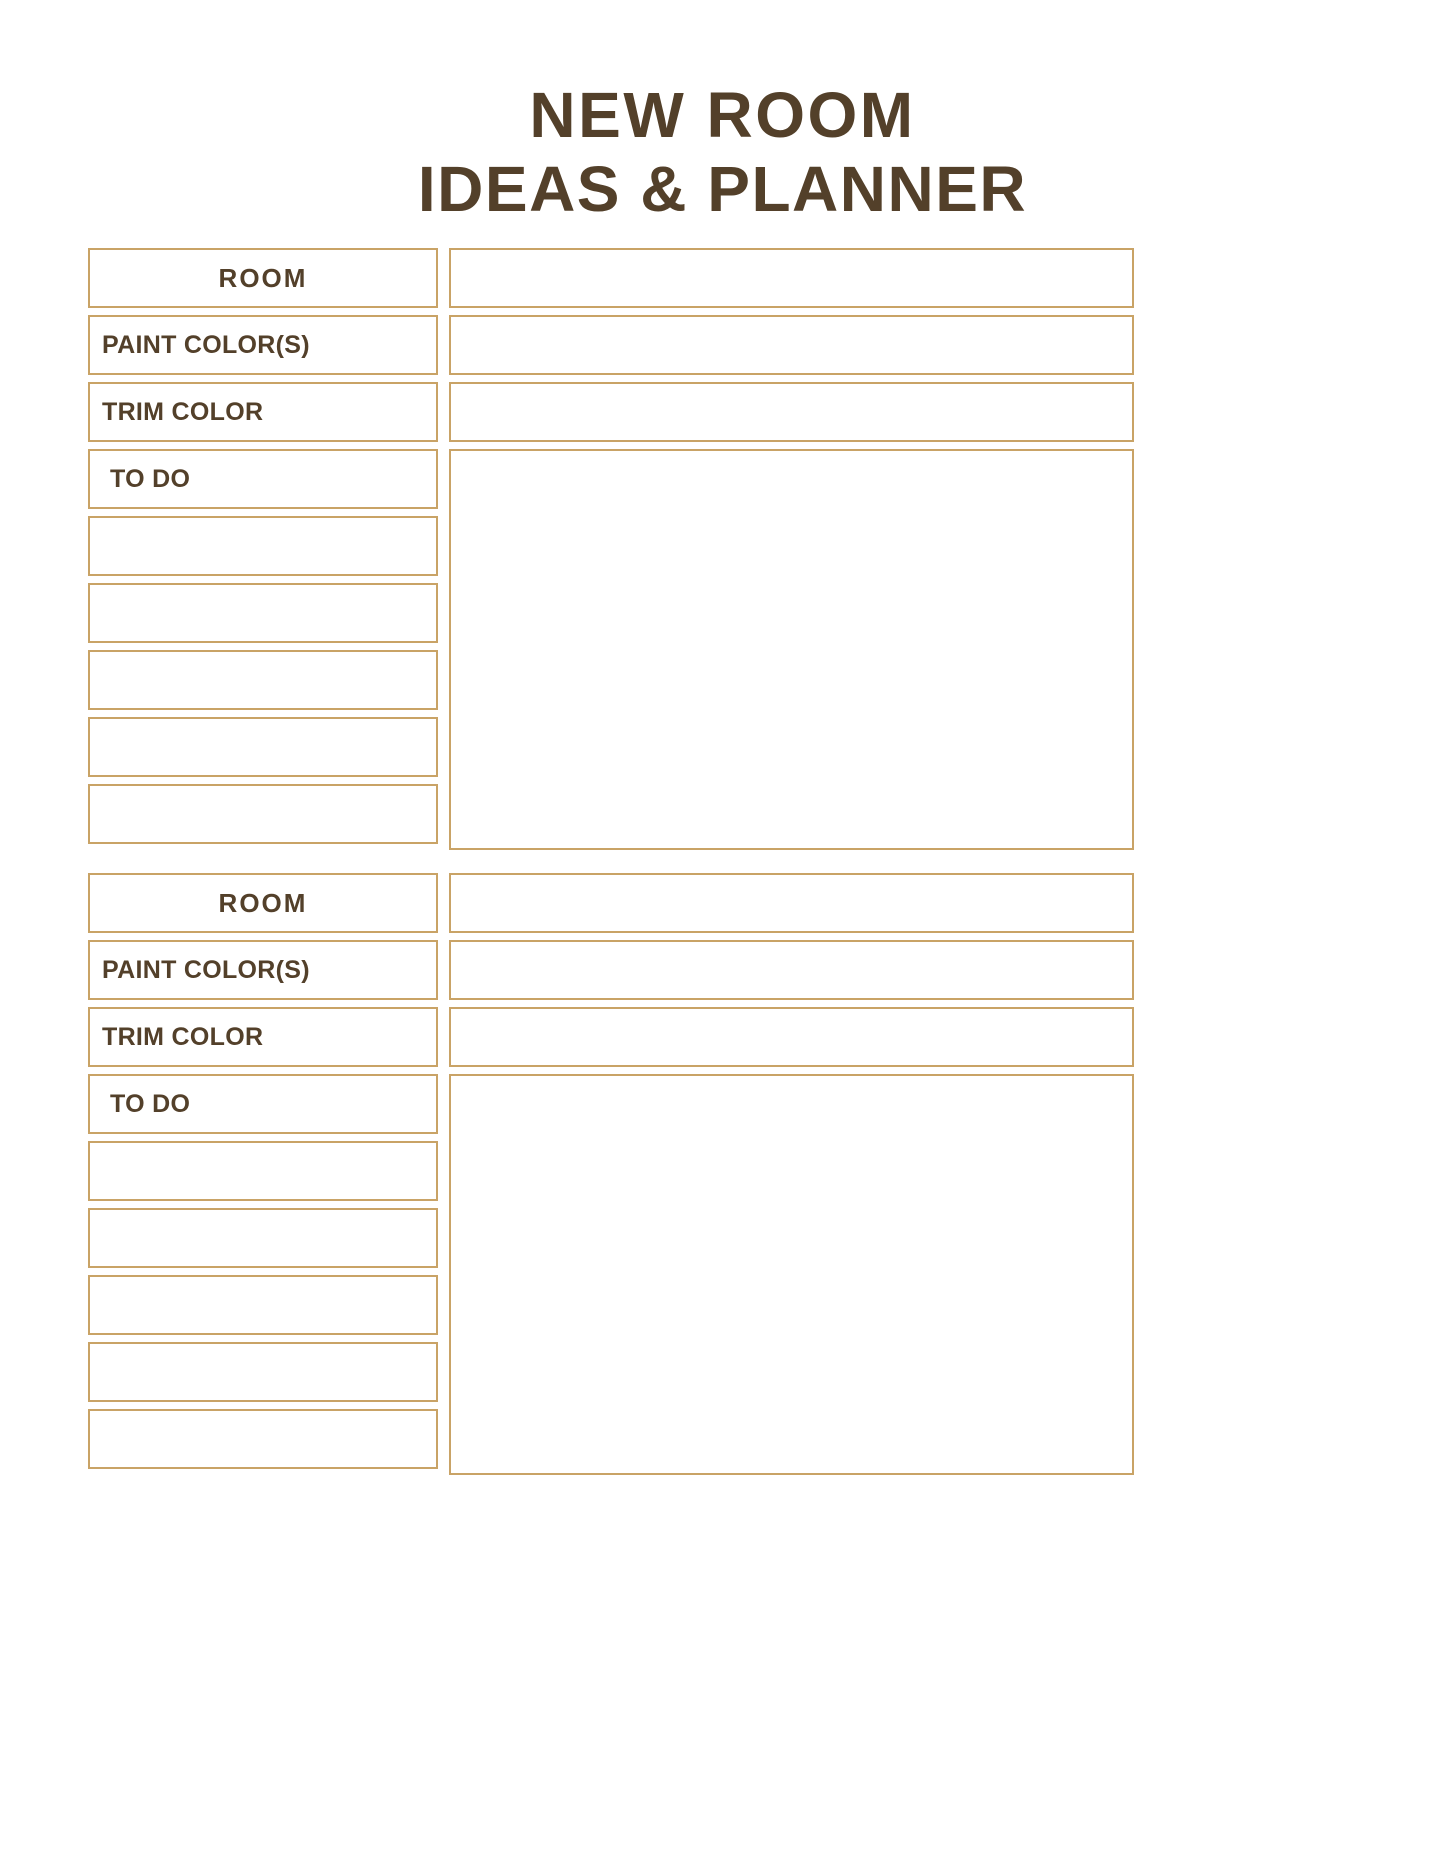 This screenshot has height=1871, width=1445. What do you see at coordinates (722, 152) in the screenshot?
I see `page-title: NEW ROOM IDEAS & PLANNER` at bounding box center [722, 152].